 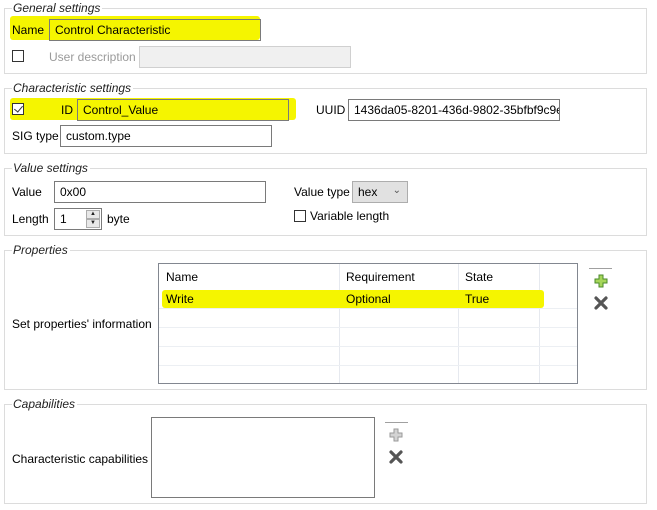 I want to click on variable-length-checkbox, so click(x=300, y=216).